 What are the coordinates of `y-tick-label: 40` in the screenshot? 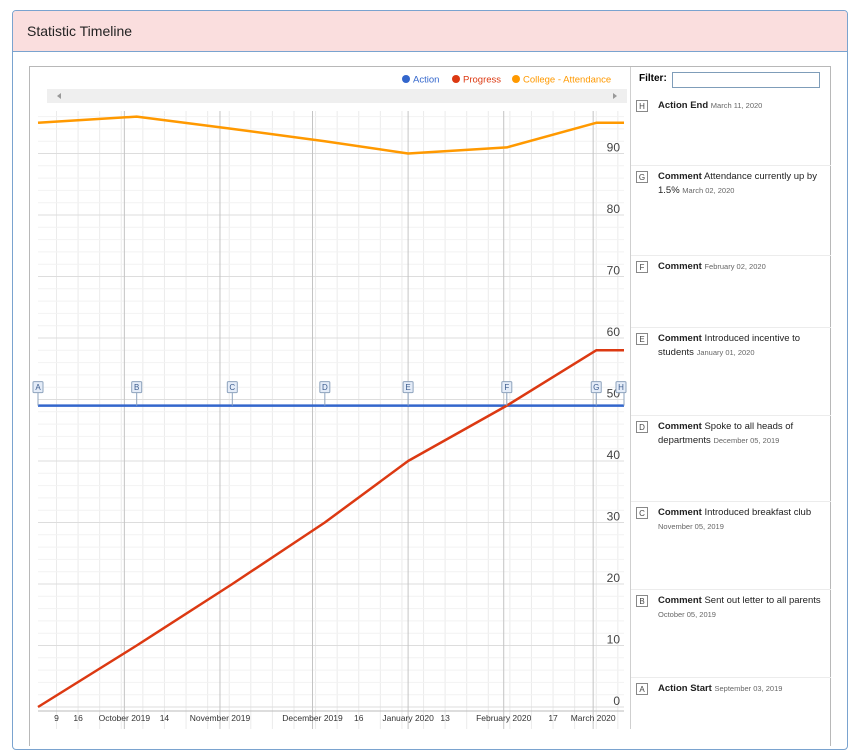 It's located at (614, 455).